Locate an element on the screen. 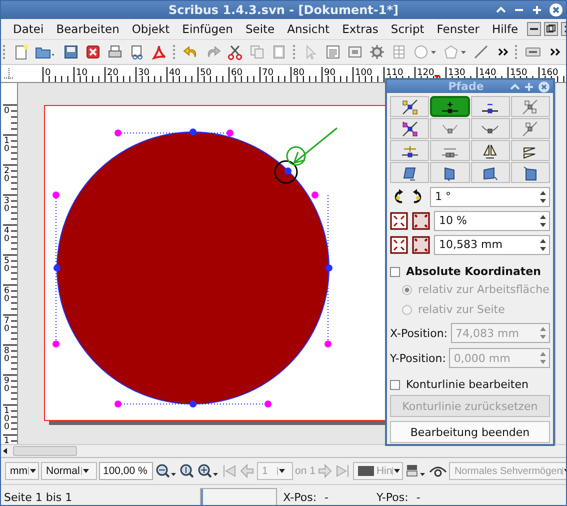  close-icon is located at coordinates (556, 10).